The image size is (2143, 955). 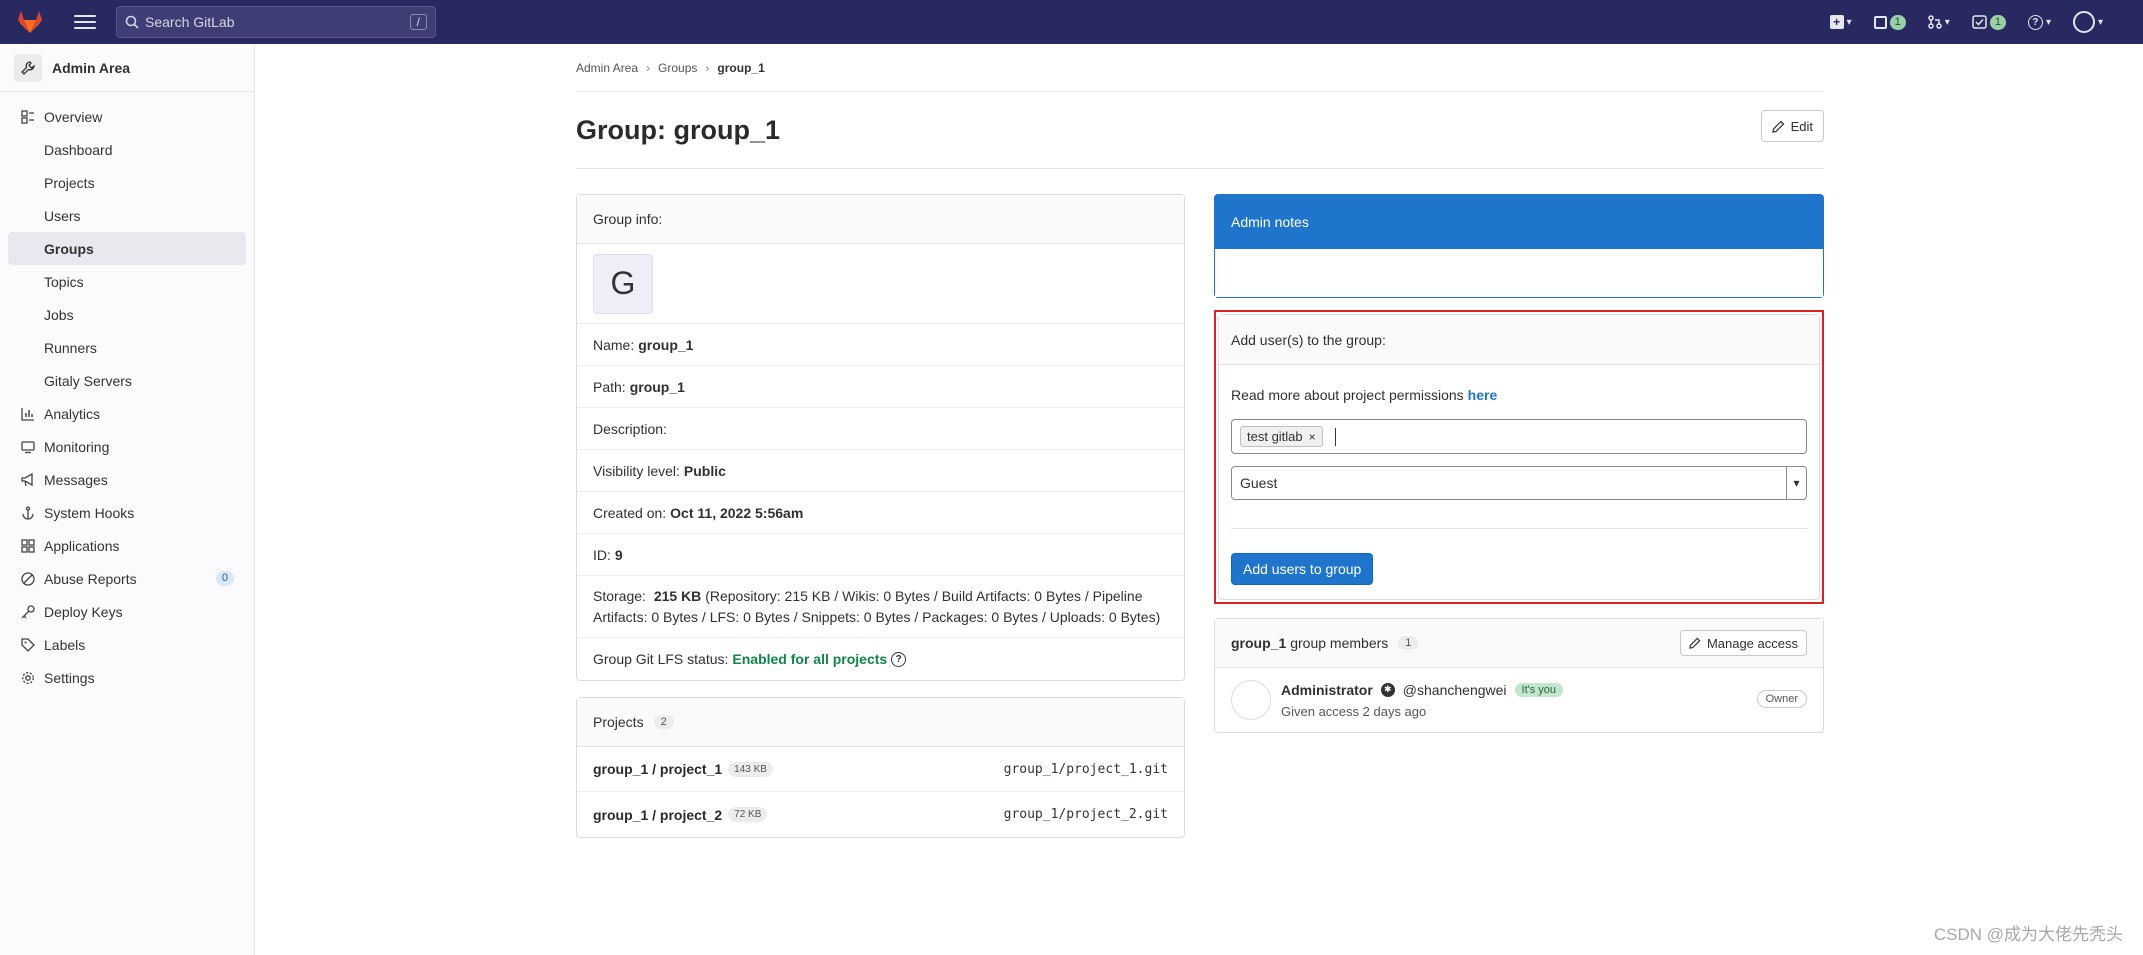 What do you see at coordinates (127, 413) in the screenshot?
I see `sidebar-item-analytics: Analytics` at bounding box center [127, 413].